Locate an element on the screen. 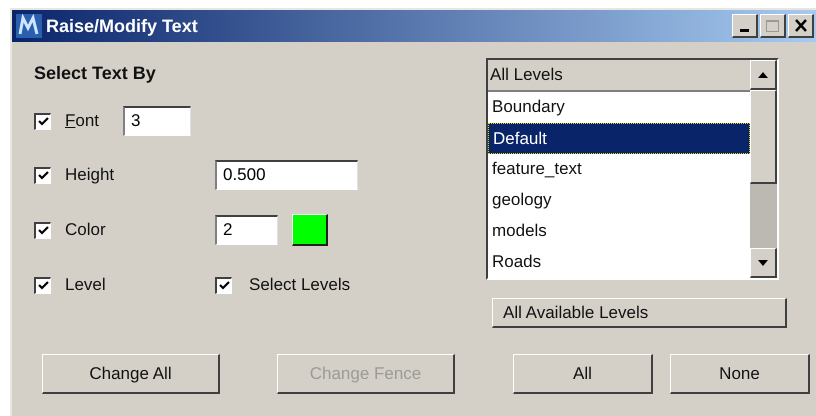 This screenshot has height=416, width=816. all-available-levels-button: All Available Levels is located at coordinates (639, 313).